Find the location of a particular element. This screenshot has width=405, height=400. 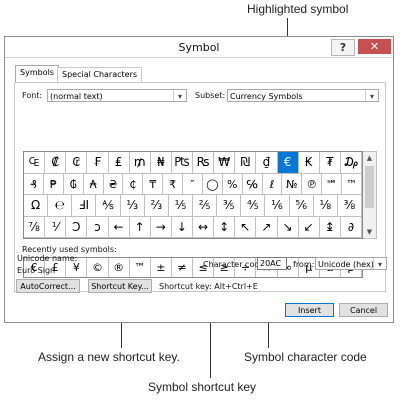

symbol-cell: ℗ is located at coordinates (312, 184).